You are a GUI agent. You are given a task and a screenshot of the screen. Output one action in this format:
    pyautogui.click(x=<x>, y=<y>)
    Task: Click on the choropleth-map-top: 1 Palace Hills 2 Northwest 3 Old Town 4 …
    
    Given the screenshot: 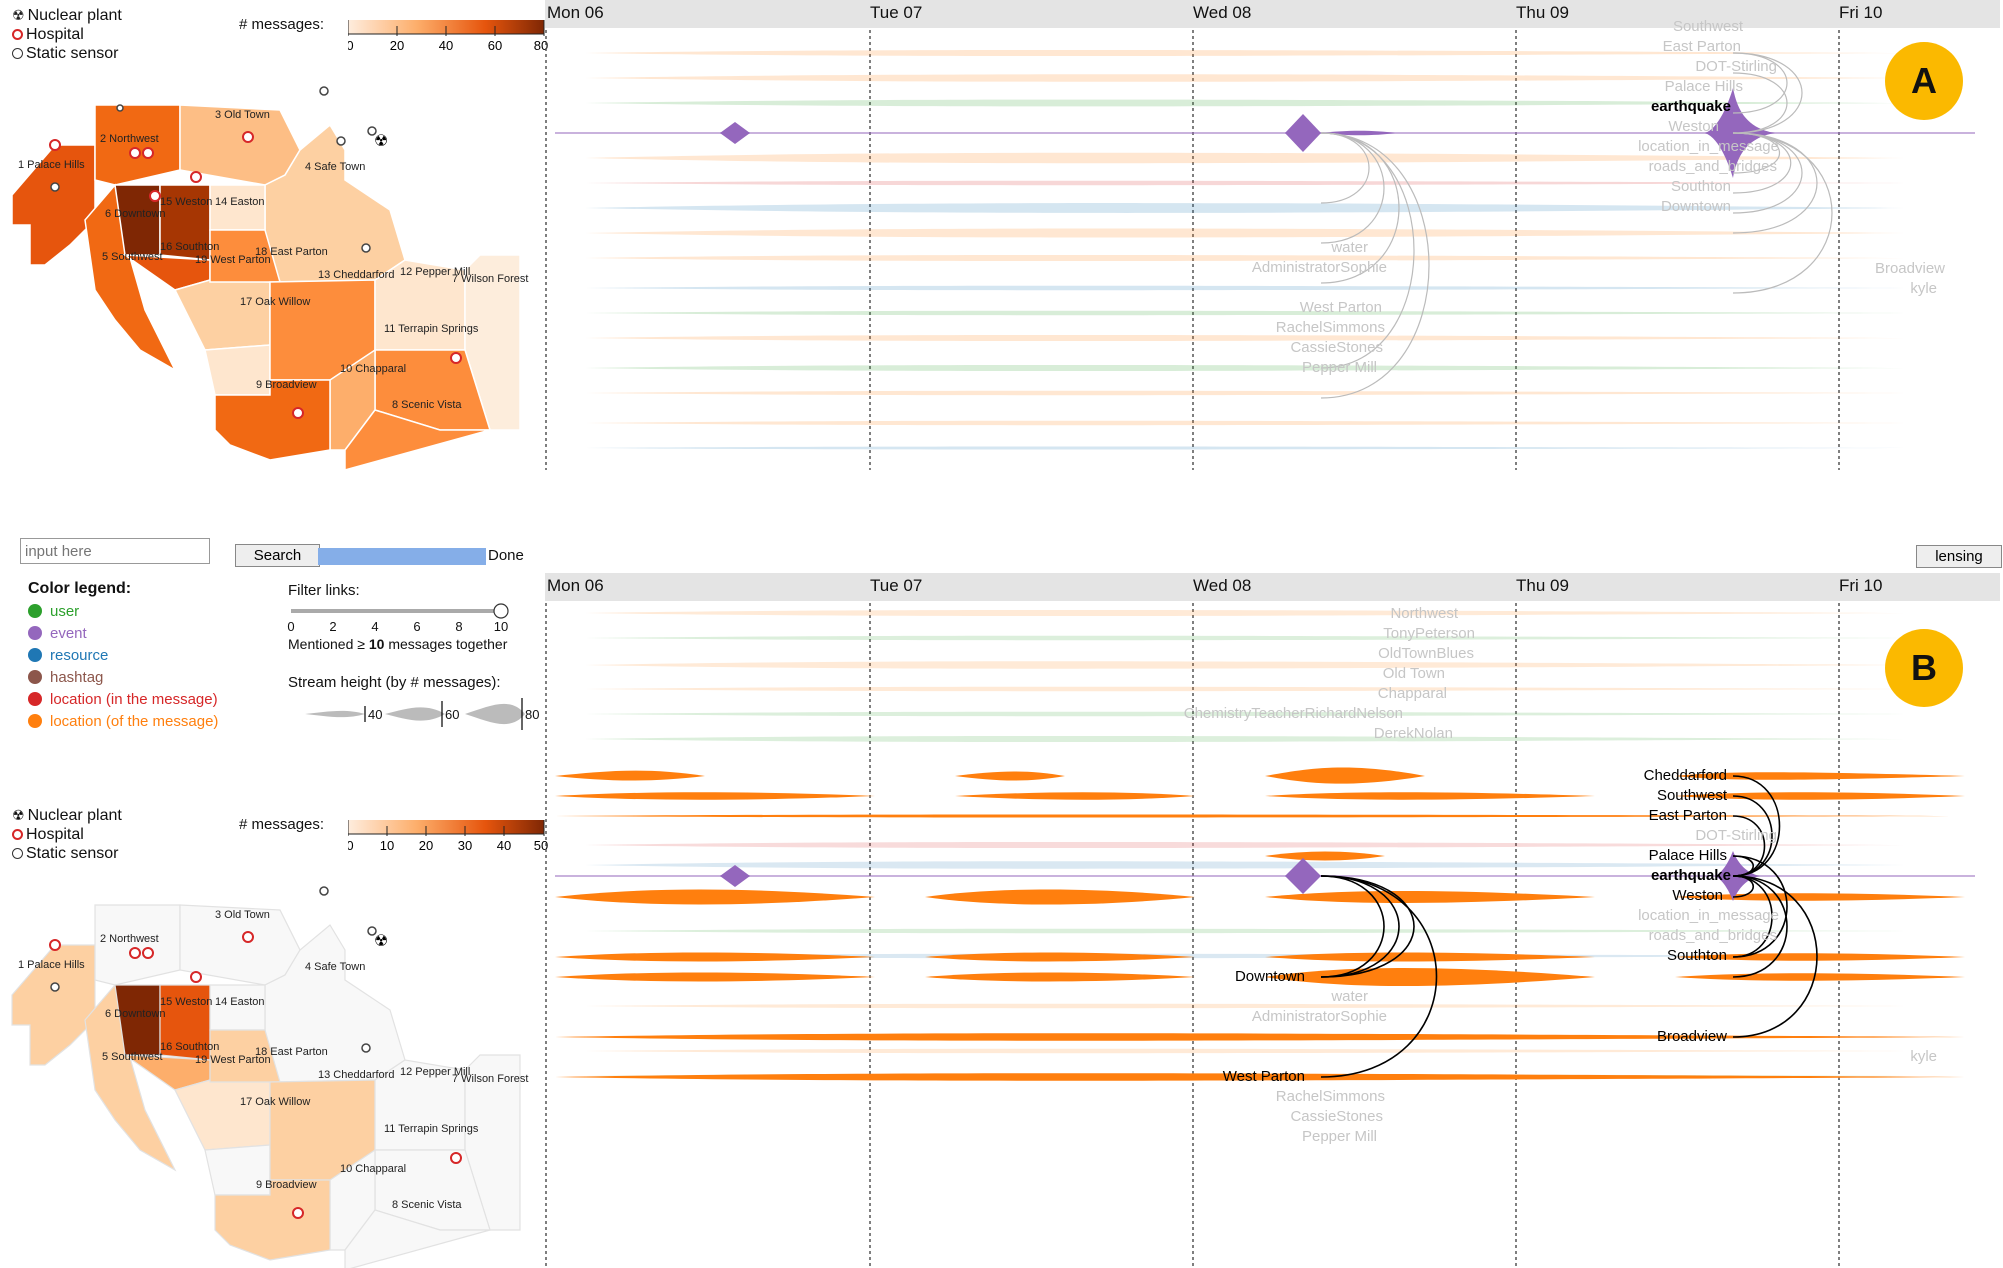 What is the action you would take?
    pyautogui.click(x=274, y=260)
    